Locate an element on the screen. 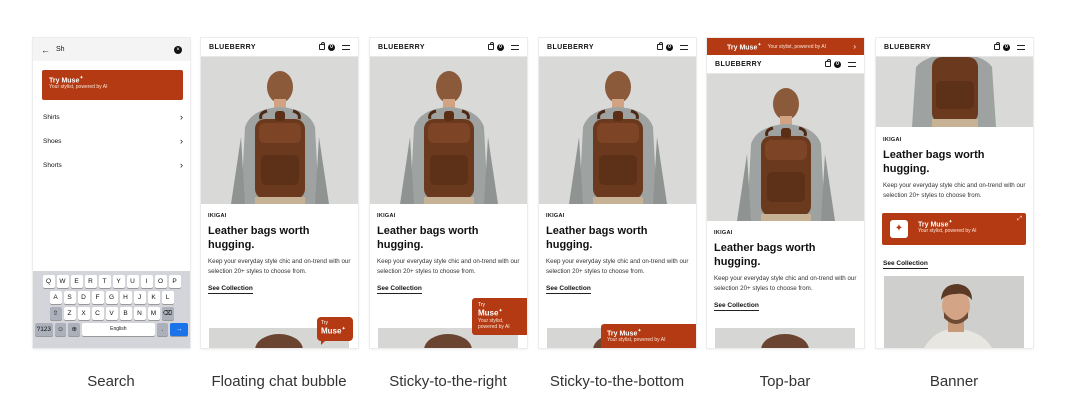  key-o: O is located at coordinates (160, 281).